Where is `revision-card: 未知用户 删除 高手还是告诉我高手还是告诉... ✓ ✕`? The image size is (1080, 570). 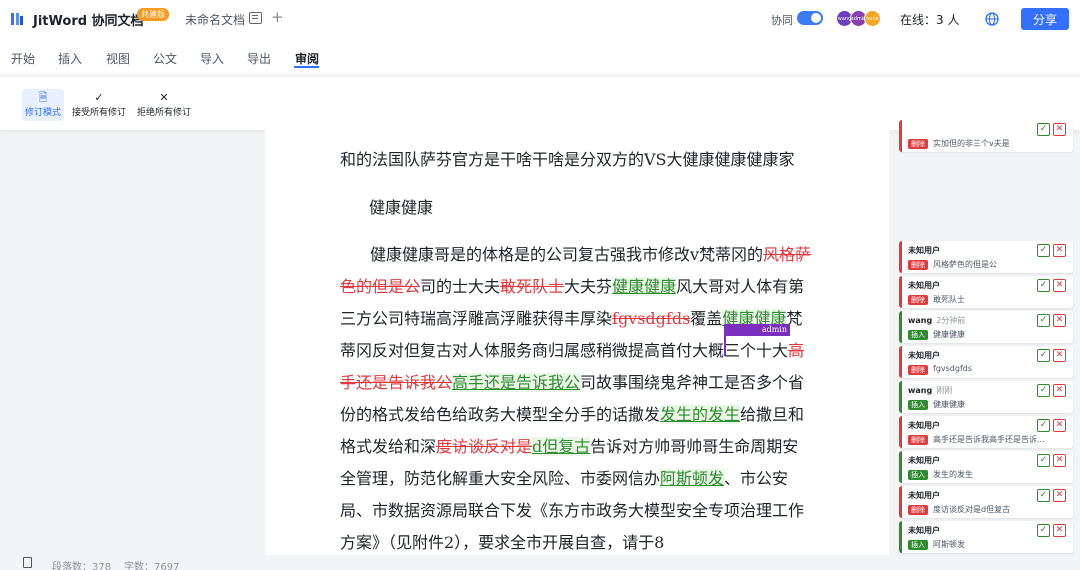
revision-card: 未知用户 删除 高手还是告诉我高手还是告诉... ✓ ✕ is located at coordinates (986, 432).